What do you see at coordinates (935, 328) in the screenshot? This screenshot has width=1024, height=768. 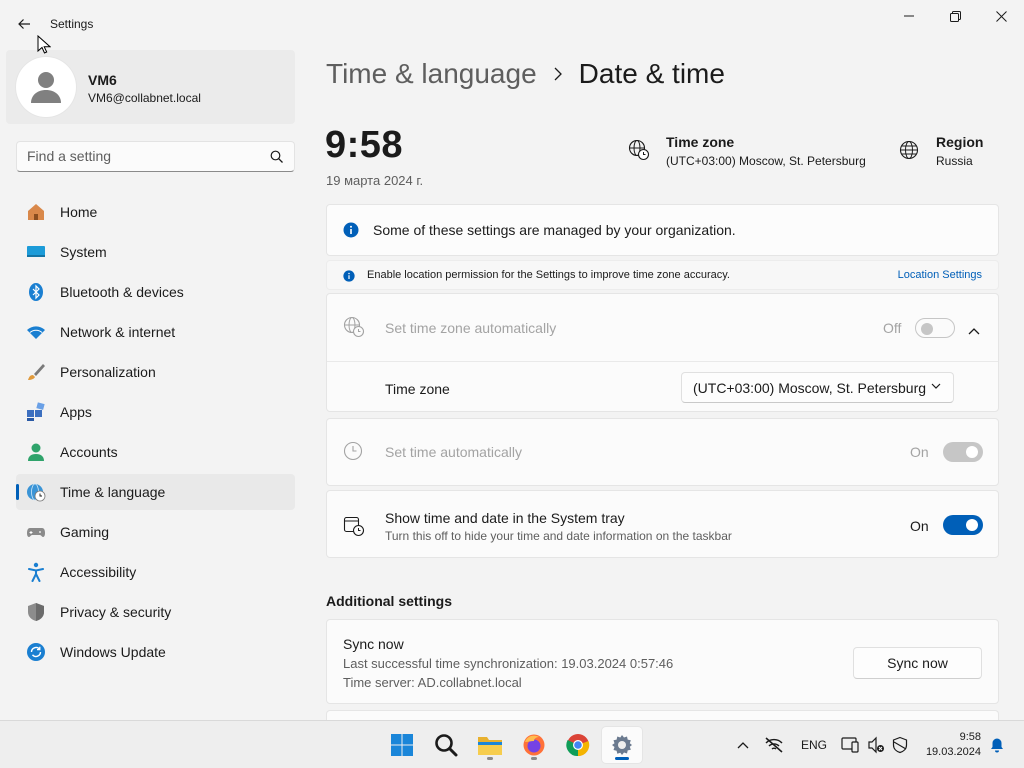 I see `auto-timezone-toggle` at bounding box center [935, 328].